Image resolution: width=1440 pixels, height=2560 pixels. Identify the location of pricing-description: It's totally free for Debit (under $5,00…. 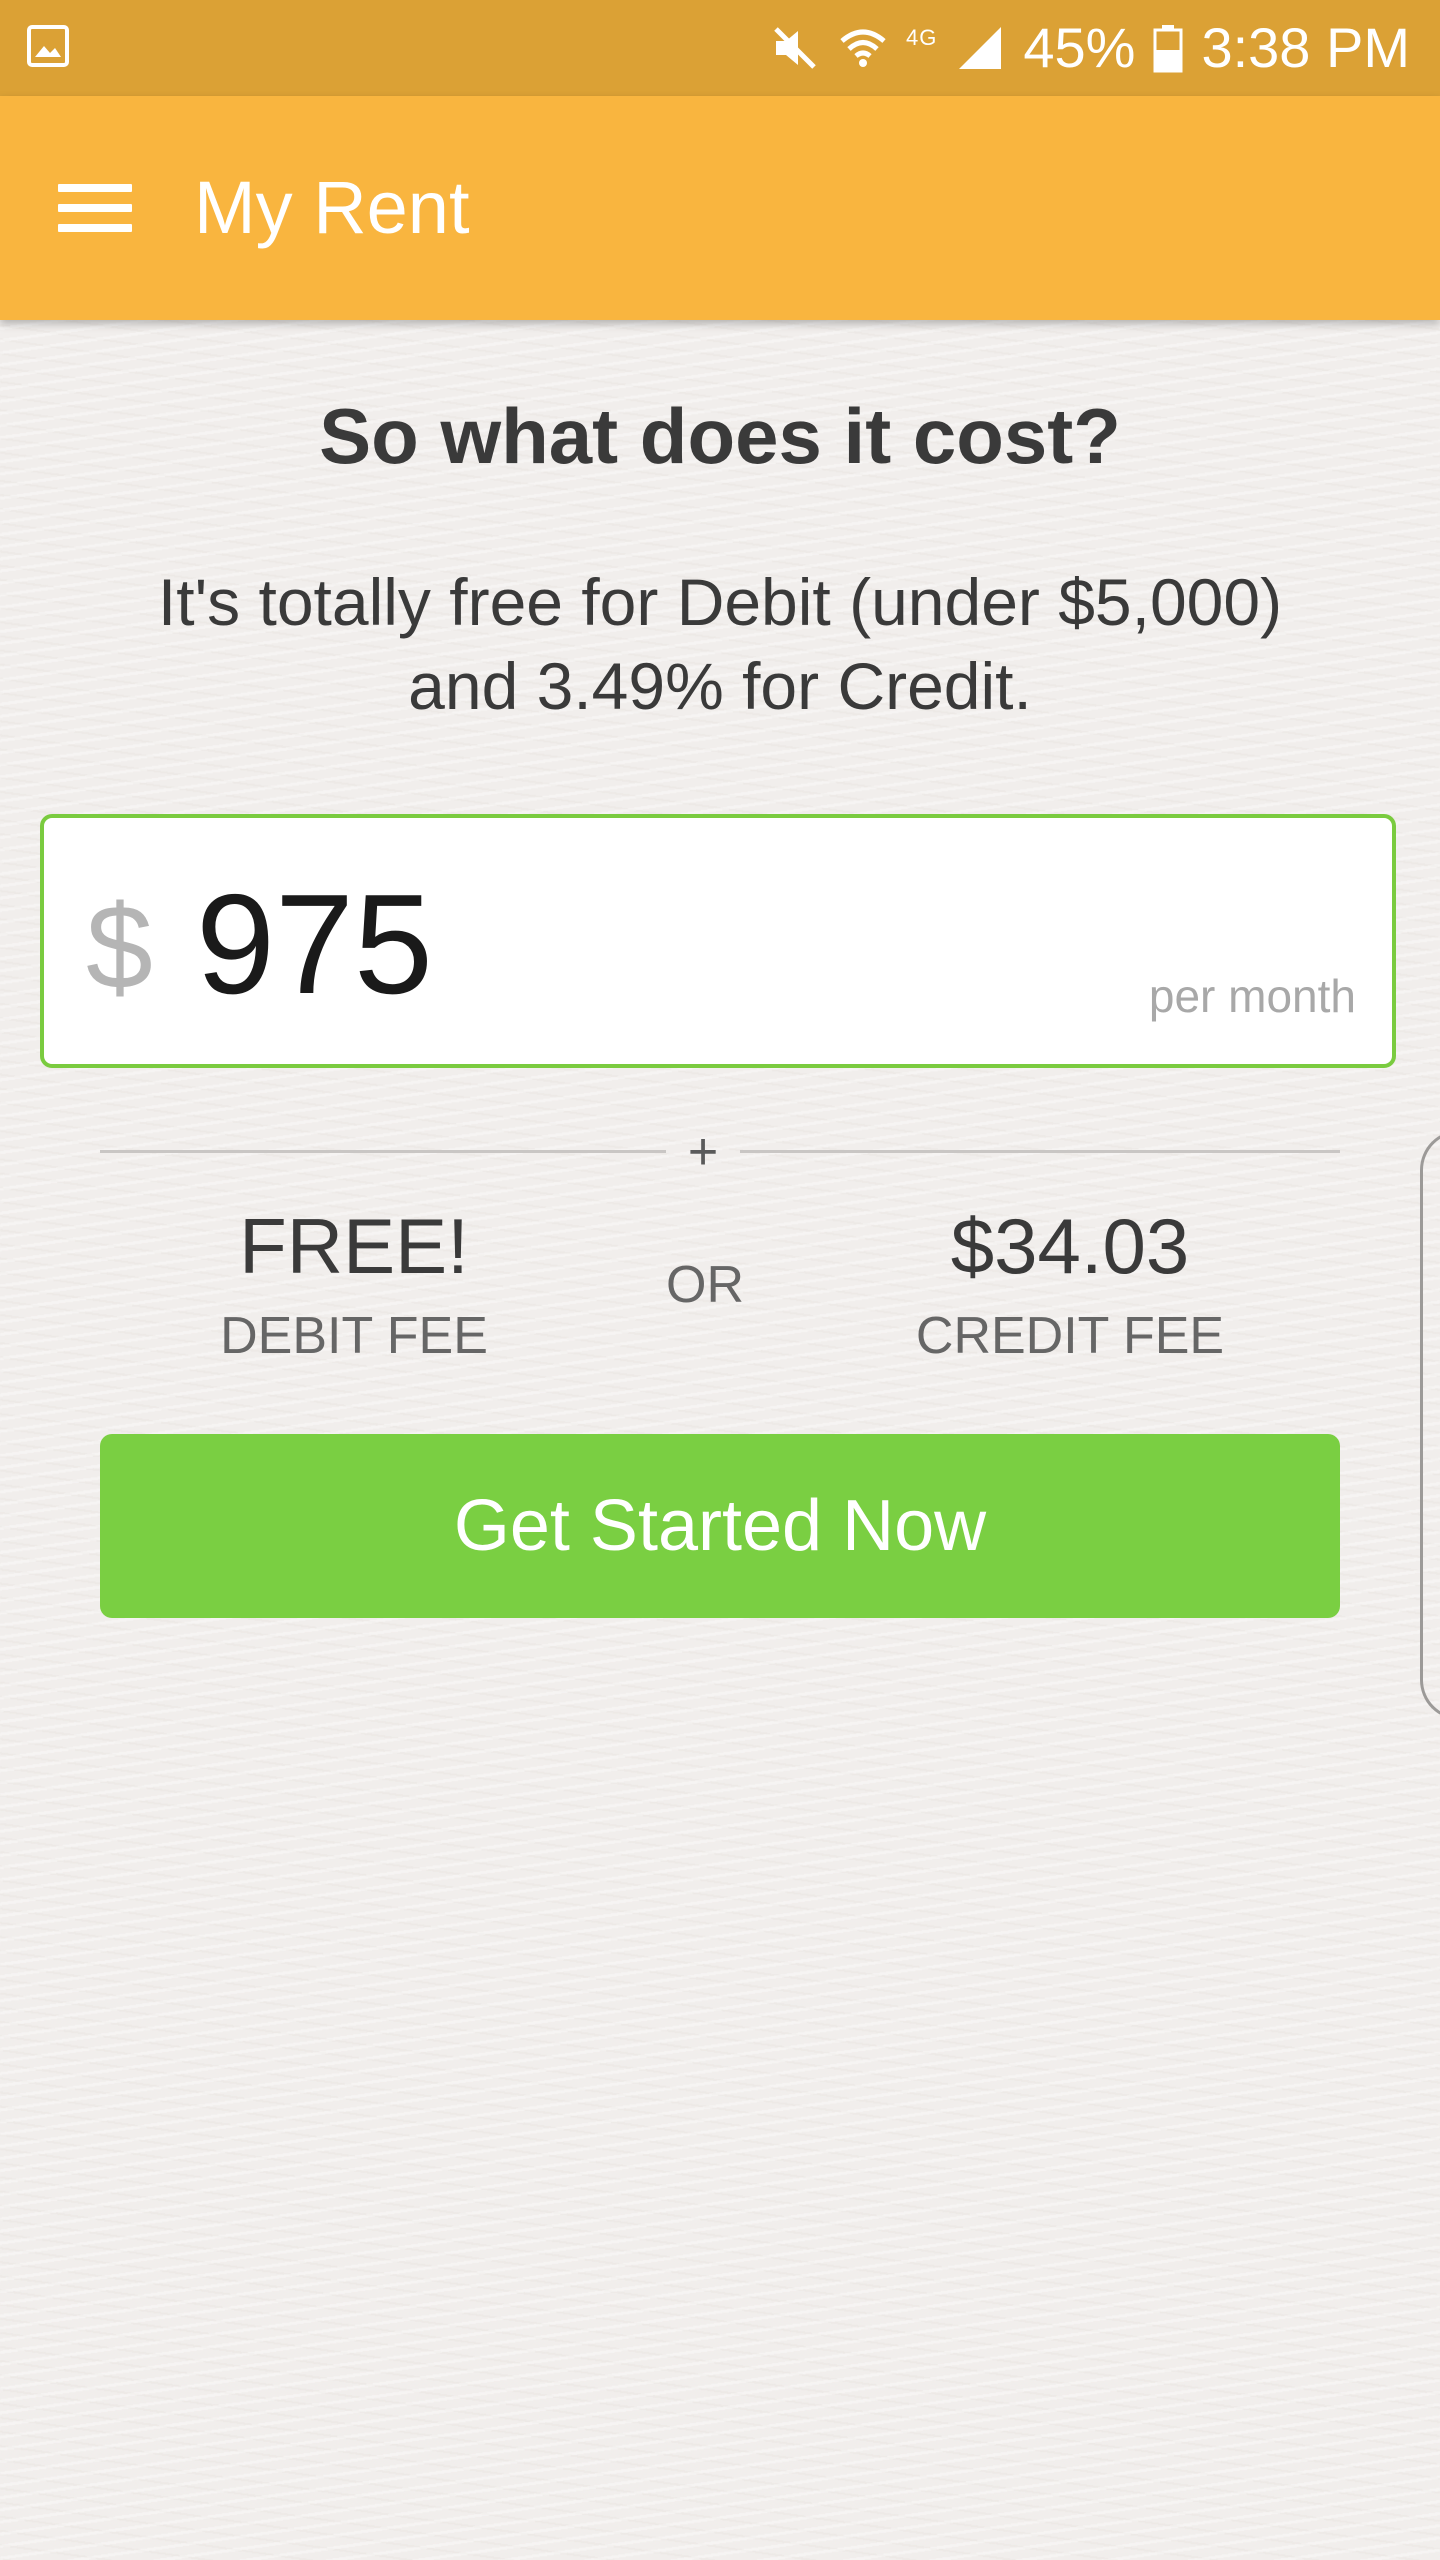
(720, 644).